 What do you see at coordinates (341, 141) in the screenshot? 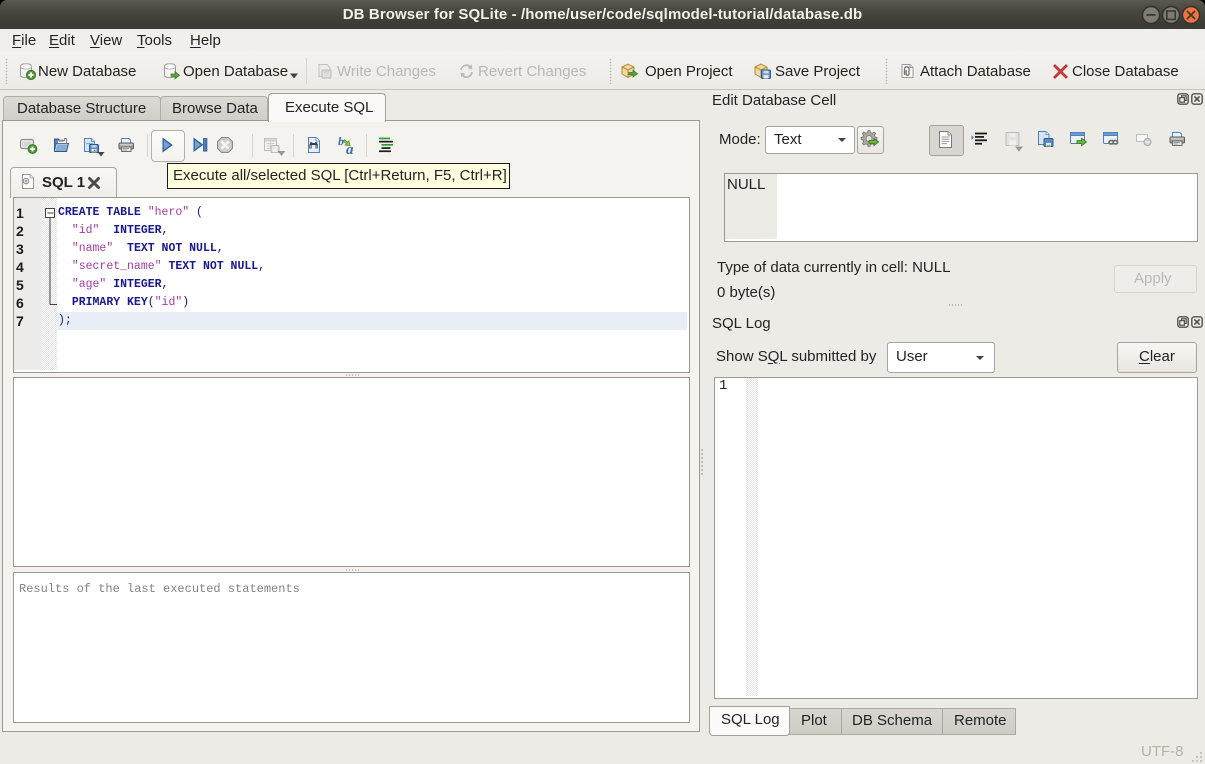
I see `svg-text: b` at bounding box center [341, 141].